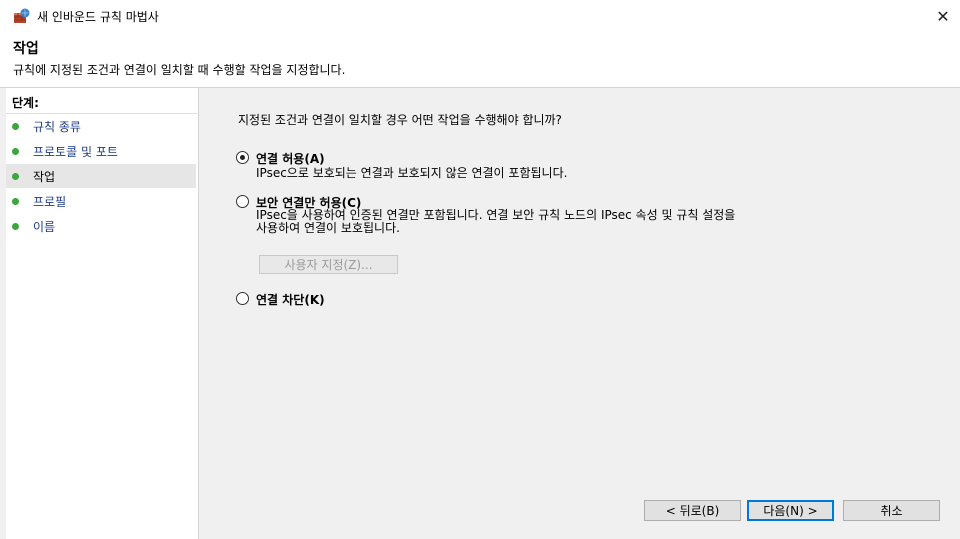  I want to click on step-label: 프로토콜 및 포트, so click(75, 151).